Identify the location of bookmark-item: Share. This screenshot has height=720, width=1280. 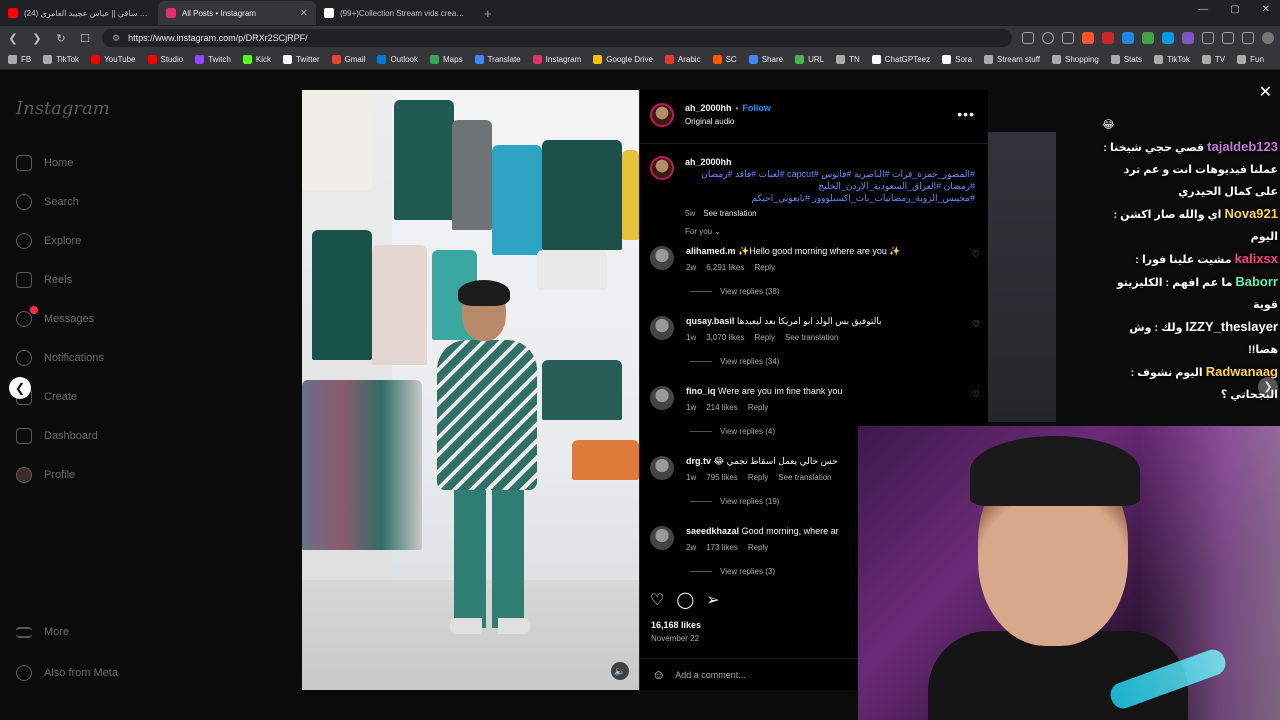
(765, 59).